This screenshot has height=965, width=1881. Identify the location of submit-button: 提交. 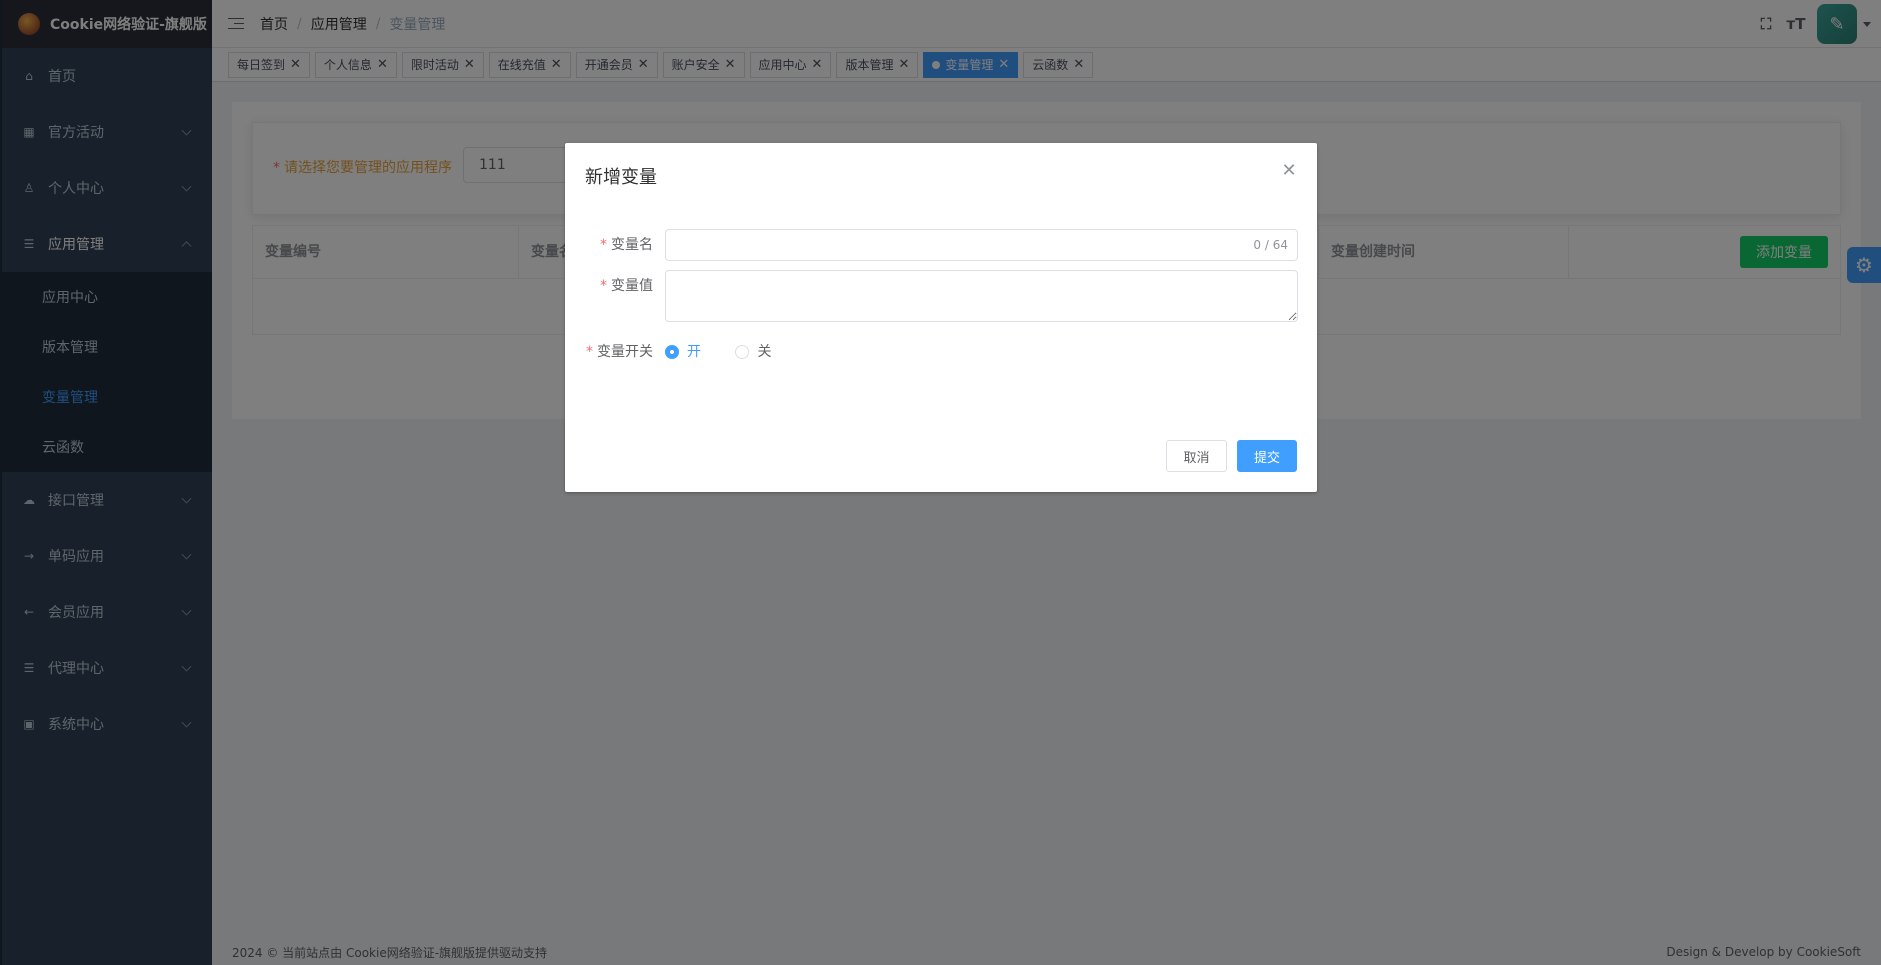
(1267, 456).